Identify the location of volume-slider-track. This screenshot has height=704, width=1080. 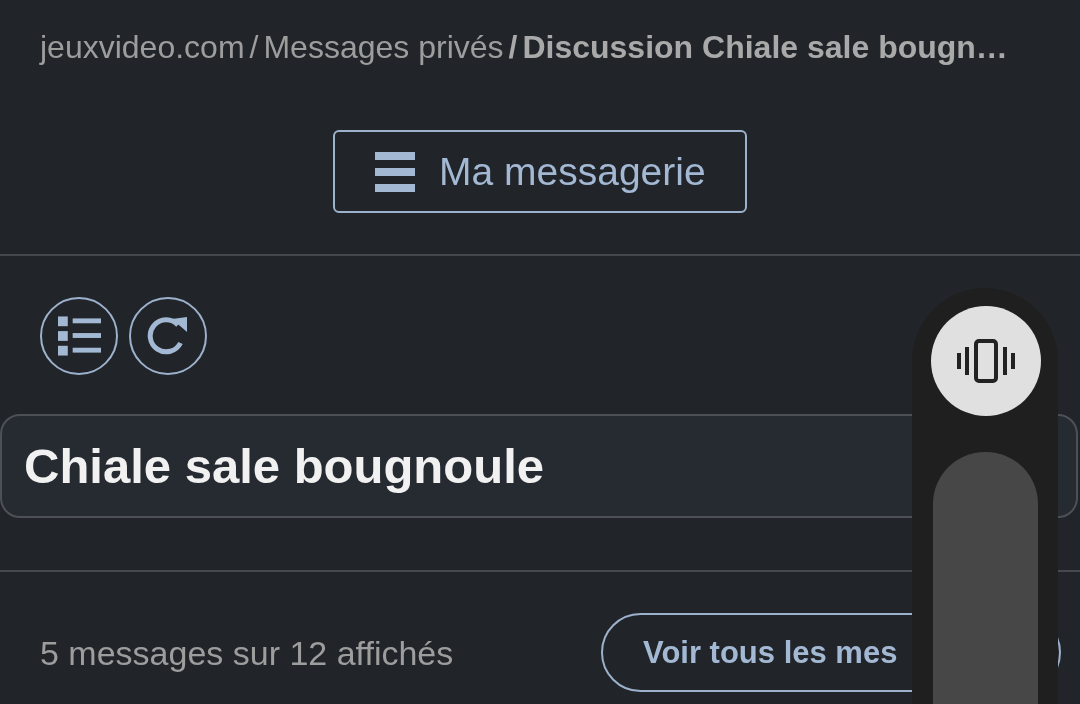
(985, 578).